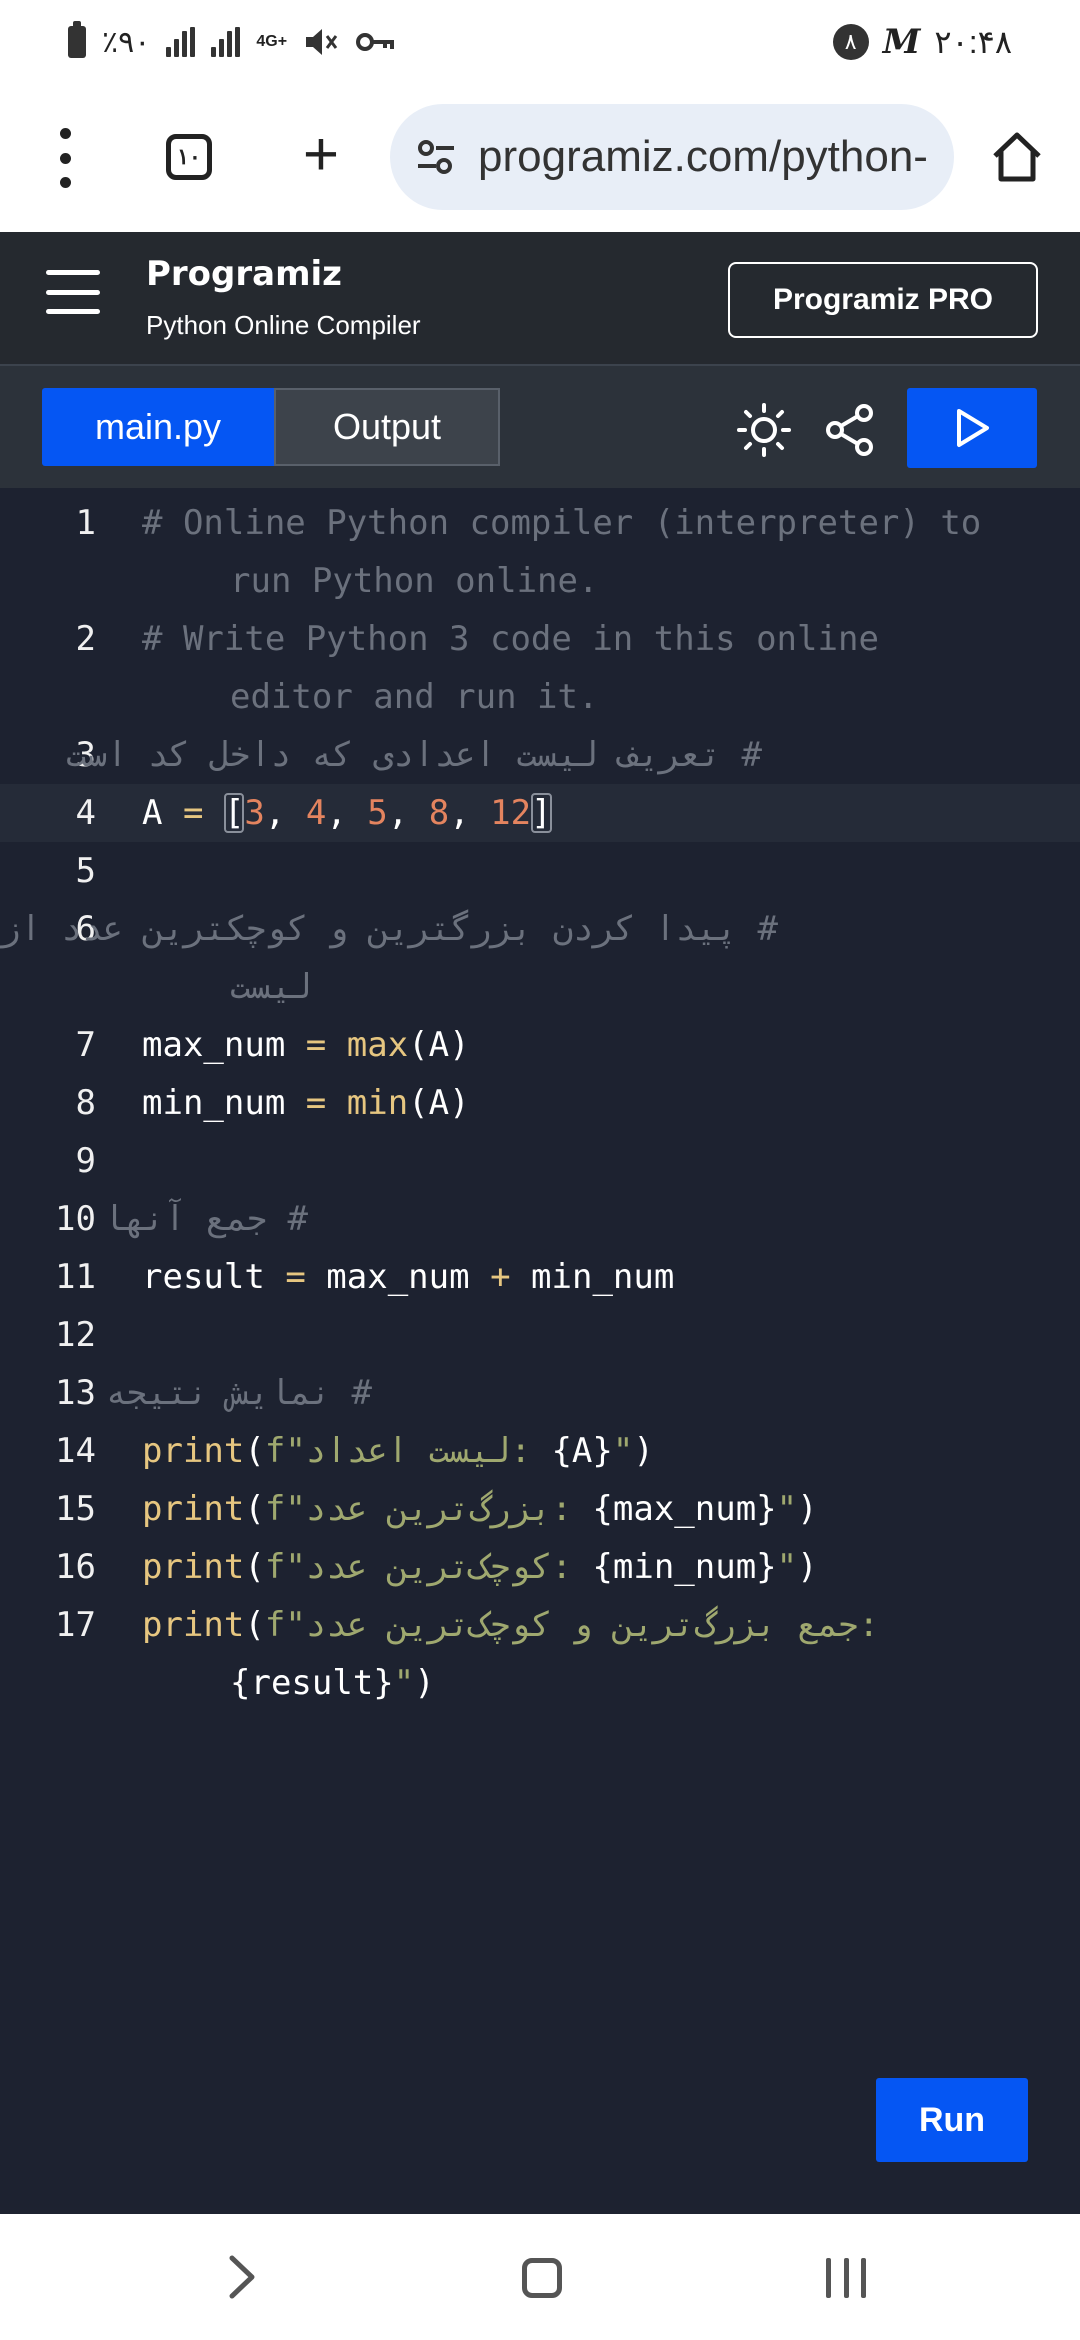 This screenshot has width=1080, height=2340. What do you see at coordinates (540, 1161) in the screenshot?
I see `code-line: 9` at bounding box center [540, 1161].